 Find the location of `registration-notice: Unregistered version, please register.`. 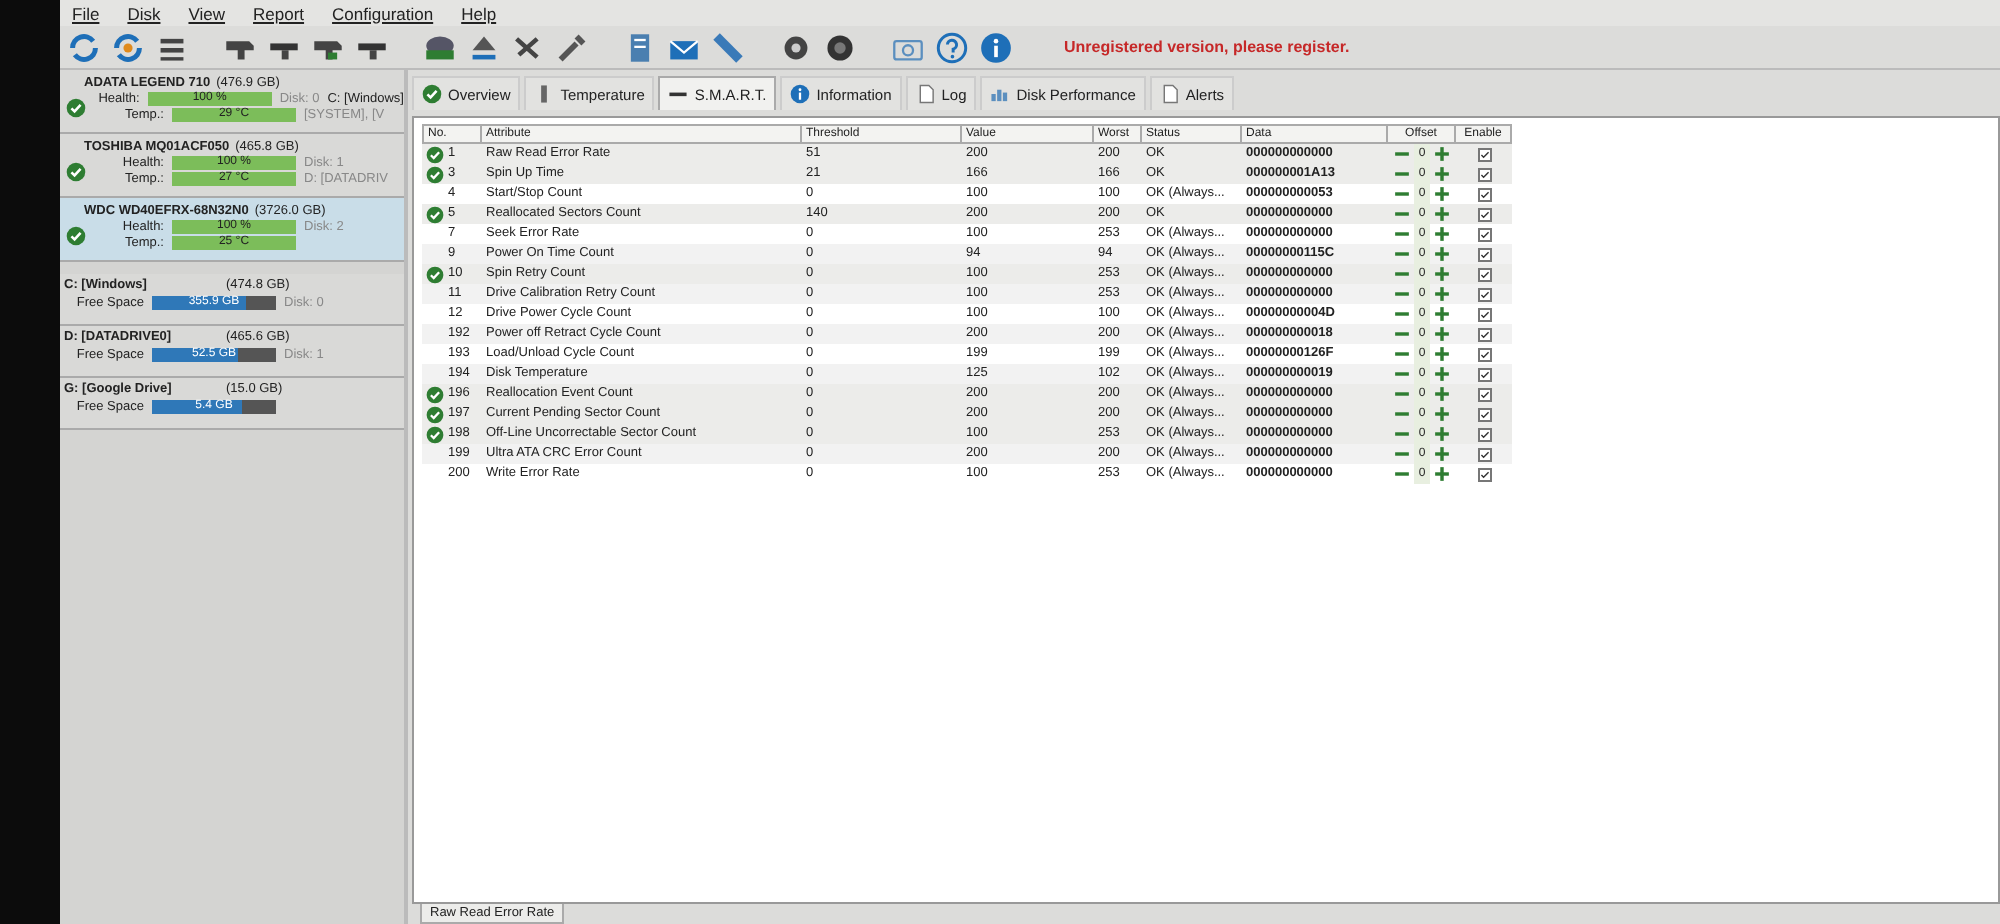

registration-notice: Unregistered version, please register. is located at coordinates (1207, 47).